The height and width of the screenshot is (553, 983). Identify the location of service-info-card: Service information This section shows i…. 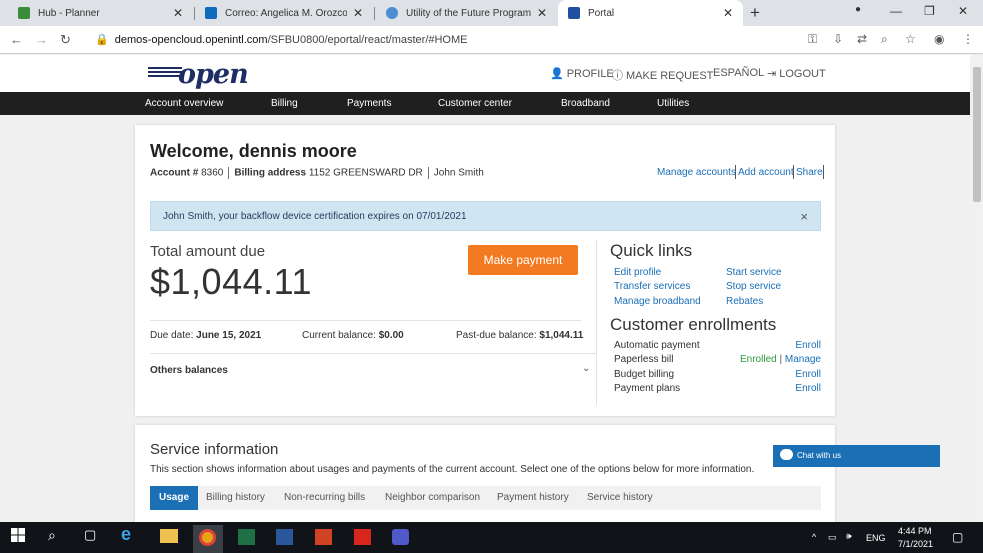
(485, 473).